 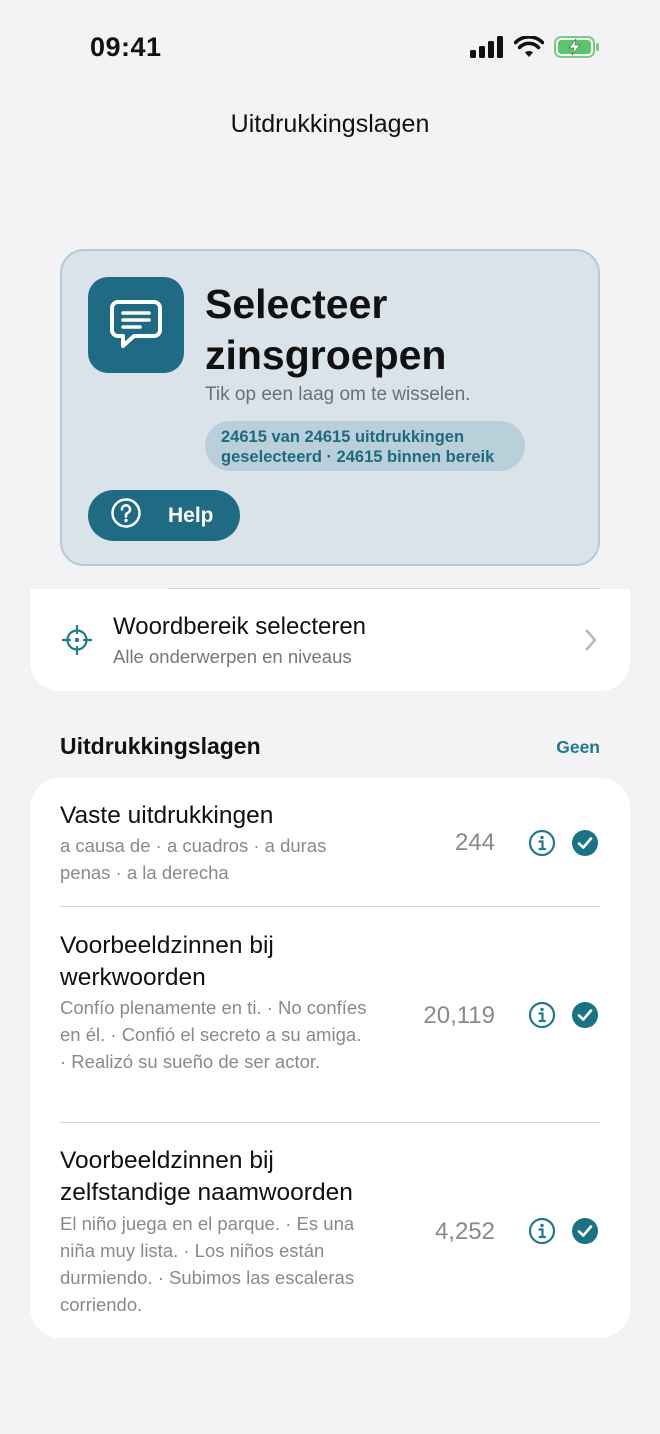 I want to click on battery-charging-icon, so click(x=577, y=47).